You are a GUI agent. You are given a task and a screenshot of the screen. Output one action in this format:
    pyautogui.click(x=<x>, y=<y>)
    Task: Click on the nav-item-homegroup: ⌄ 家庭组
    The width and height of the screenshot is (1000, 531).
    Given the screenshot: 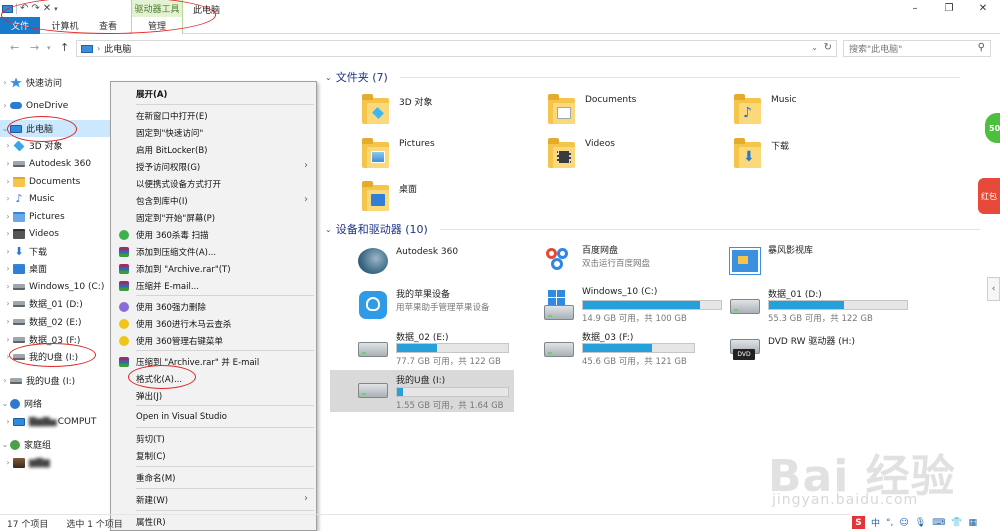 What is the action you would take?
    pyautogui.click(x=56, y=444)
    